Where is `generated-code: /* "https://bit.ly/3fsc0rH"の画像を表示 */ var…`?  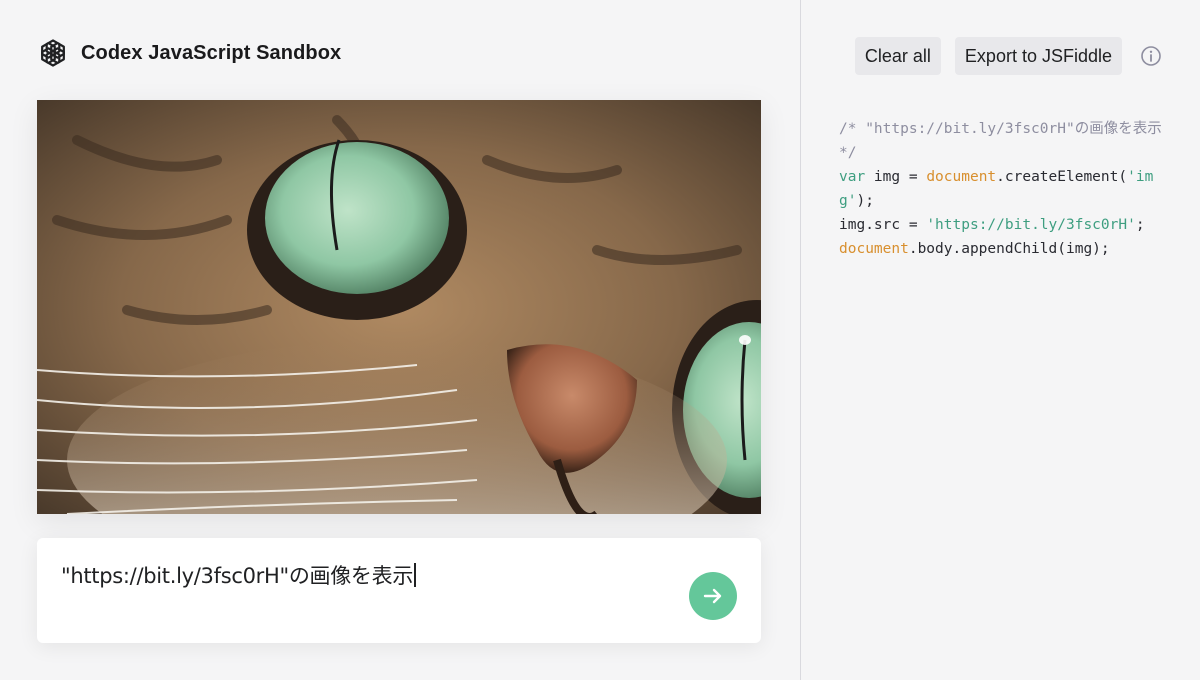
generated-code: /* "https://bit.ly/3fsc0rH"の画像を表示 */ var… is located at coordinates (1004, 189).